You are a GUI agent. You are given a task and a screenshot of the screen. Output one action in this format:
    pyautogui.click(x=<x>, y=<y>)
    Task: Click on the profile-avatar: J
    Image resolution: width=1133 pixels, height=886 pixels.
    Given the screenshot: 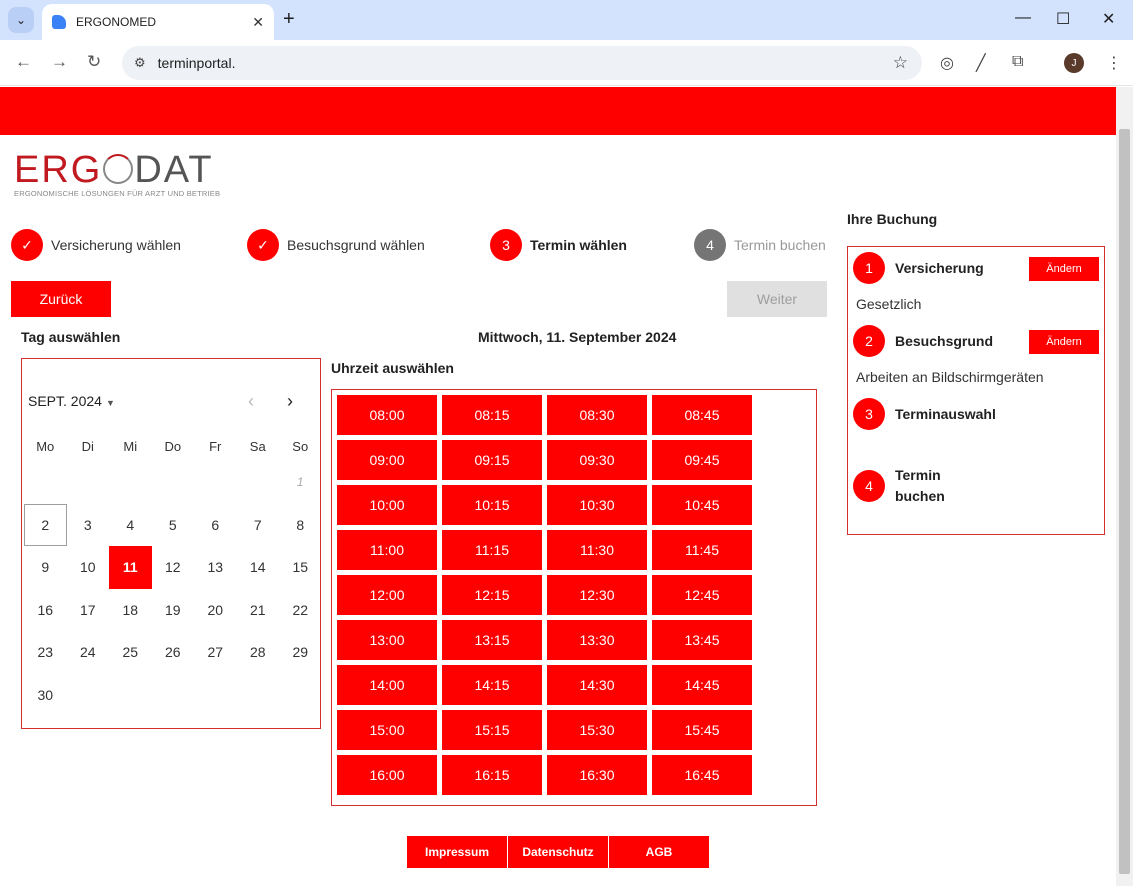 What is the action you would take?
    pyautogui.click(x=1074, y=63)
    